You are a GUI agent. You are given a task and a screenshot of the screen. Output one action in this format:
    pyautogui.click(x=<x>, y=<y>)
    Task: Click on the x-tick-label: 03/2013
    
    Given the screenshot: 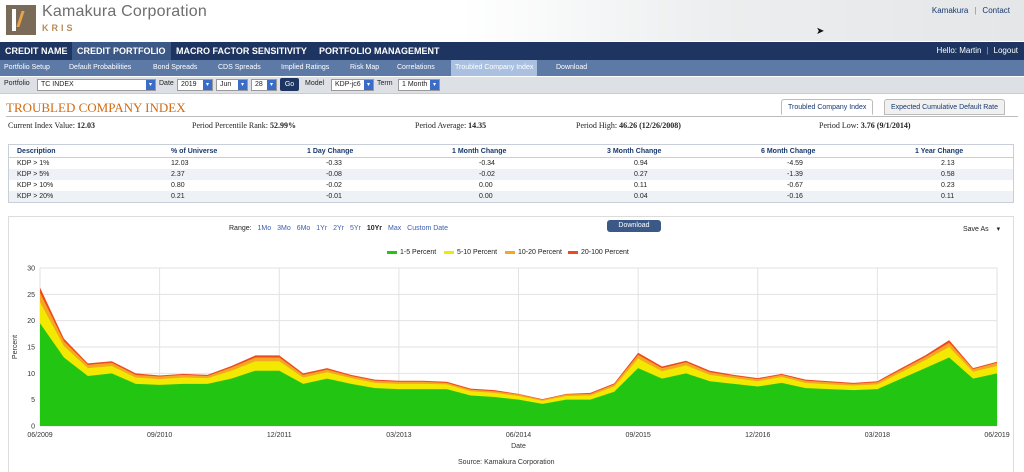 What is the action you would take?
    pyautogui.click(x=398, y=435)
    